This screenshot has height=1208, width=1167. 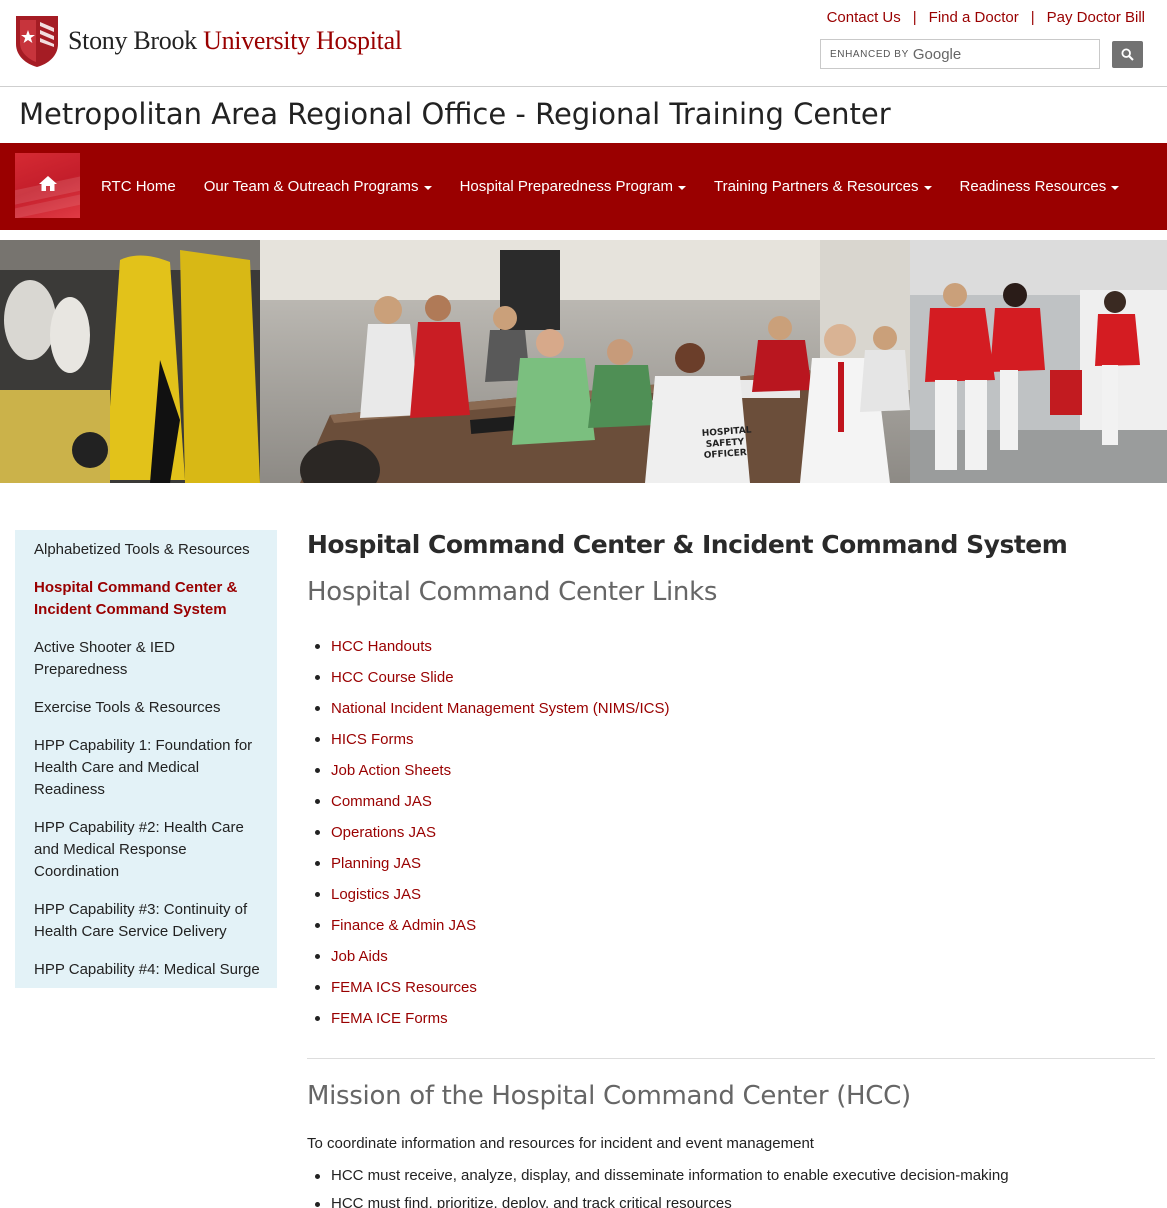 I want to click on search-icon, so click(x=1127, y=54).